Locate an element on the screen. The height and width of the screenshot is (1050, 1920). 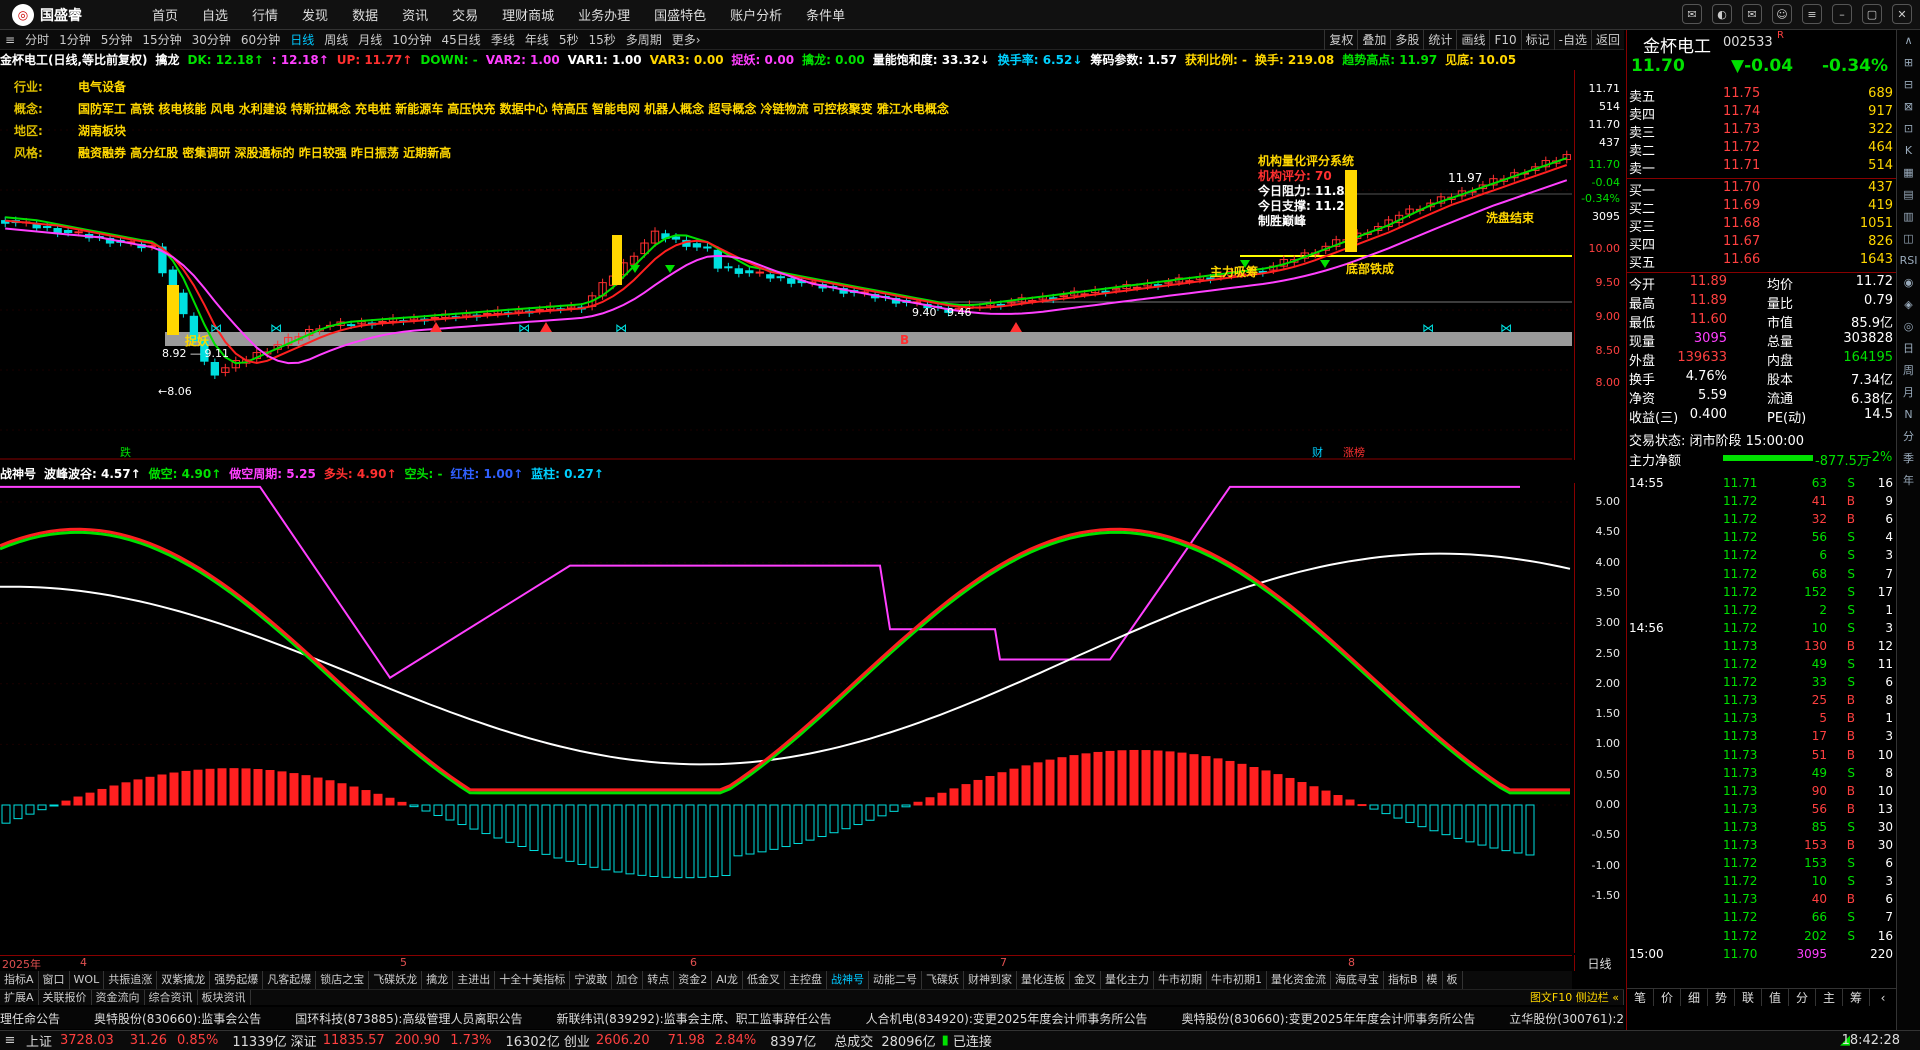
side-tool-icon: 季 is located at coordinates (1908, 459).